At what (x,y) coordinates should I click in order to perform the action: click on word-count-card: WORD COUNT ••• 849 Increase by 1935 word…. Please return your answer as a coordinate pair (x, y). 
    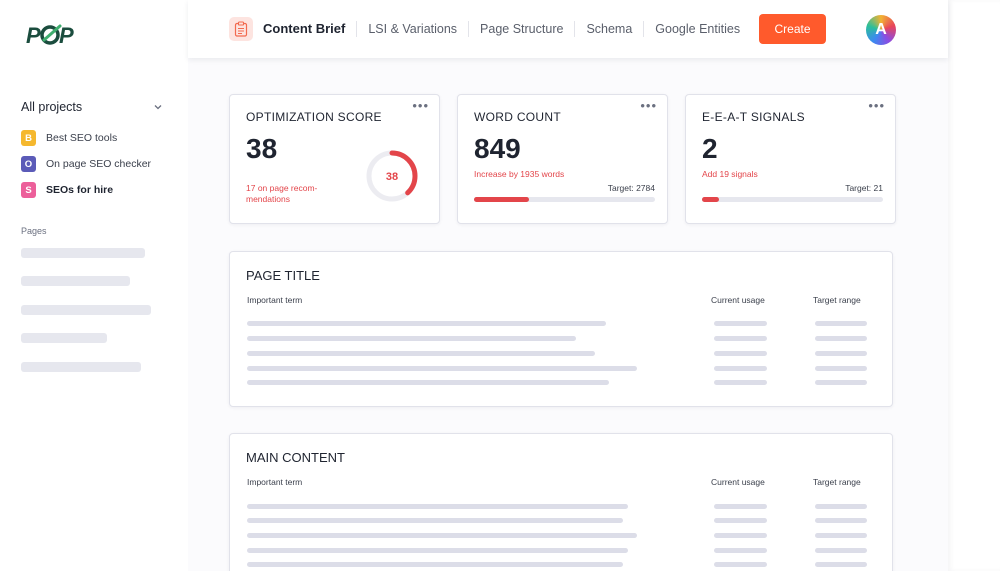
    Looking at the image, I should click on (562, 159).